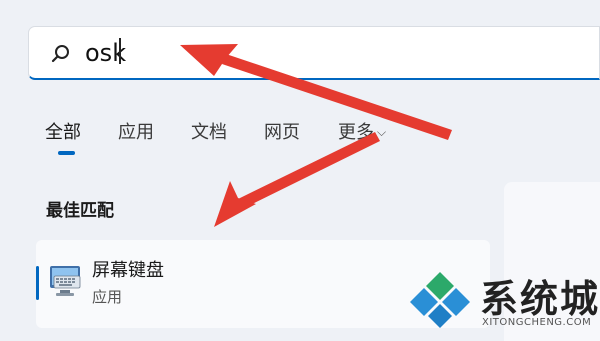  What do you see at coordinates (382, 132) in the screenshot?
I see `chevron-down-icon: ⌵` at bounding box center [382, 132].